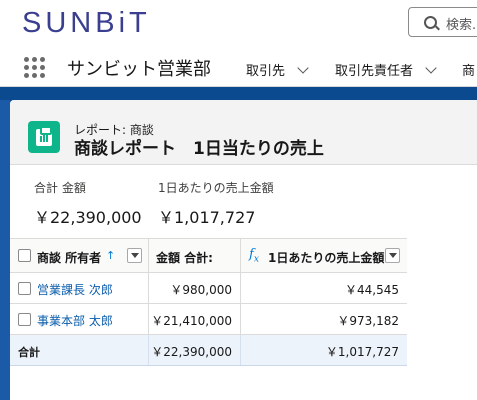  I want to click on summary-value-daily-sales: ￥1,017,727, so click(207, 217).